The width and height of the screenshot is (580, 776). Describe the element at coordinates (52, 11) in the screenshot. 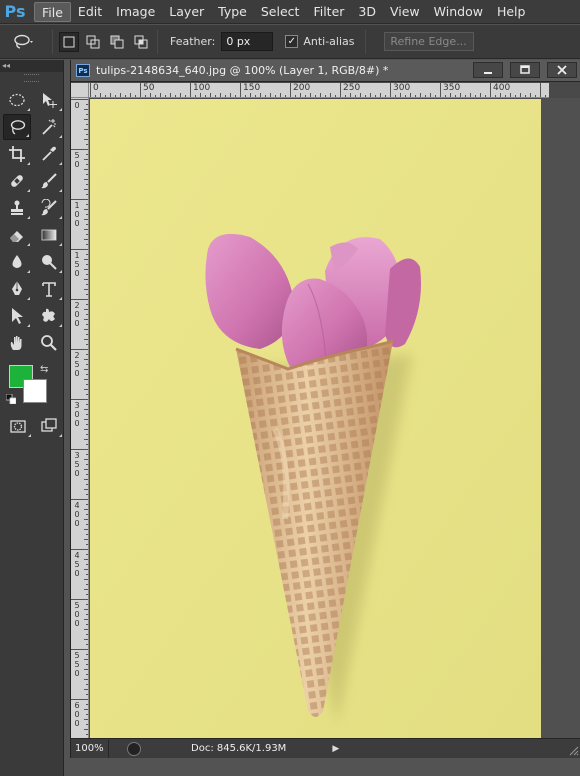

I see `menu-file: File` at that location.